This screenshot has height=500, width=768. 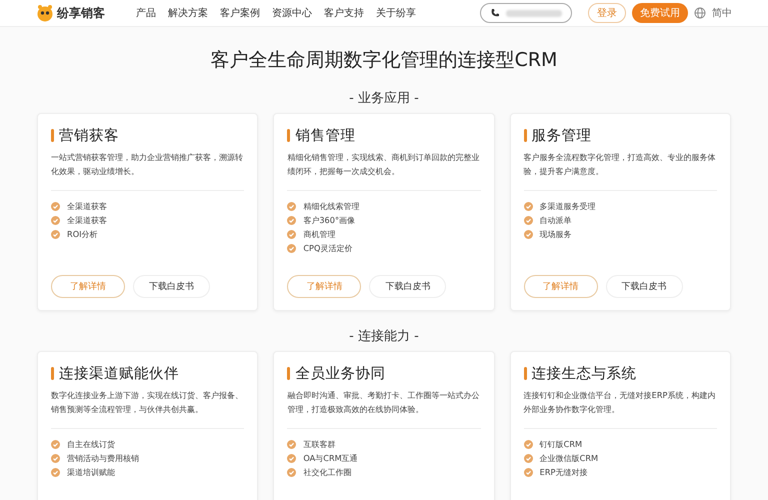 I want to click on card-description: 连接钉钉和企业微信平台，无缝对接ERP系统，构建内外部业务协作数字化管理。, so click(x=620, y=402).